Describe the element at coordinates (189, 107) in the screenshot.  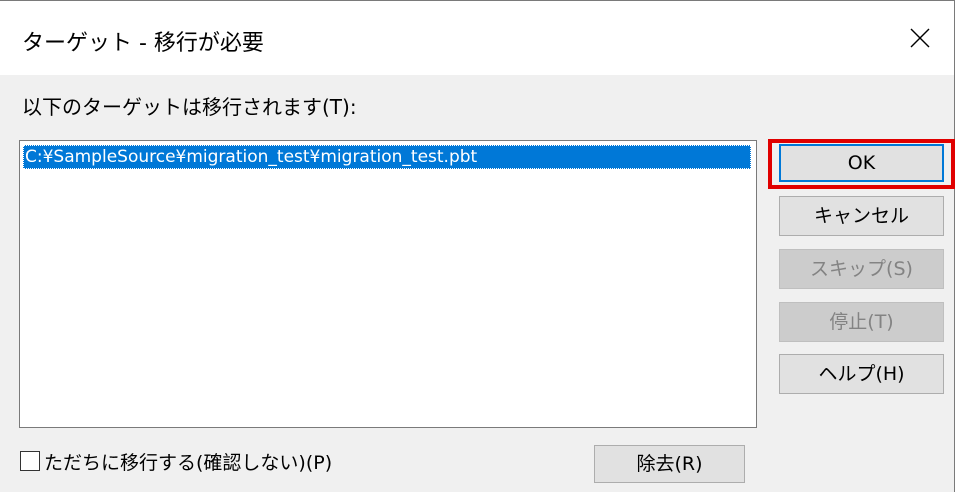
I see `targets-prompt-label: 以下のターゲットは移行されます(T):` at that location.